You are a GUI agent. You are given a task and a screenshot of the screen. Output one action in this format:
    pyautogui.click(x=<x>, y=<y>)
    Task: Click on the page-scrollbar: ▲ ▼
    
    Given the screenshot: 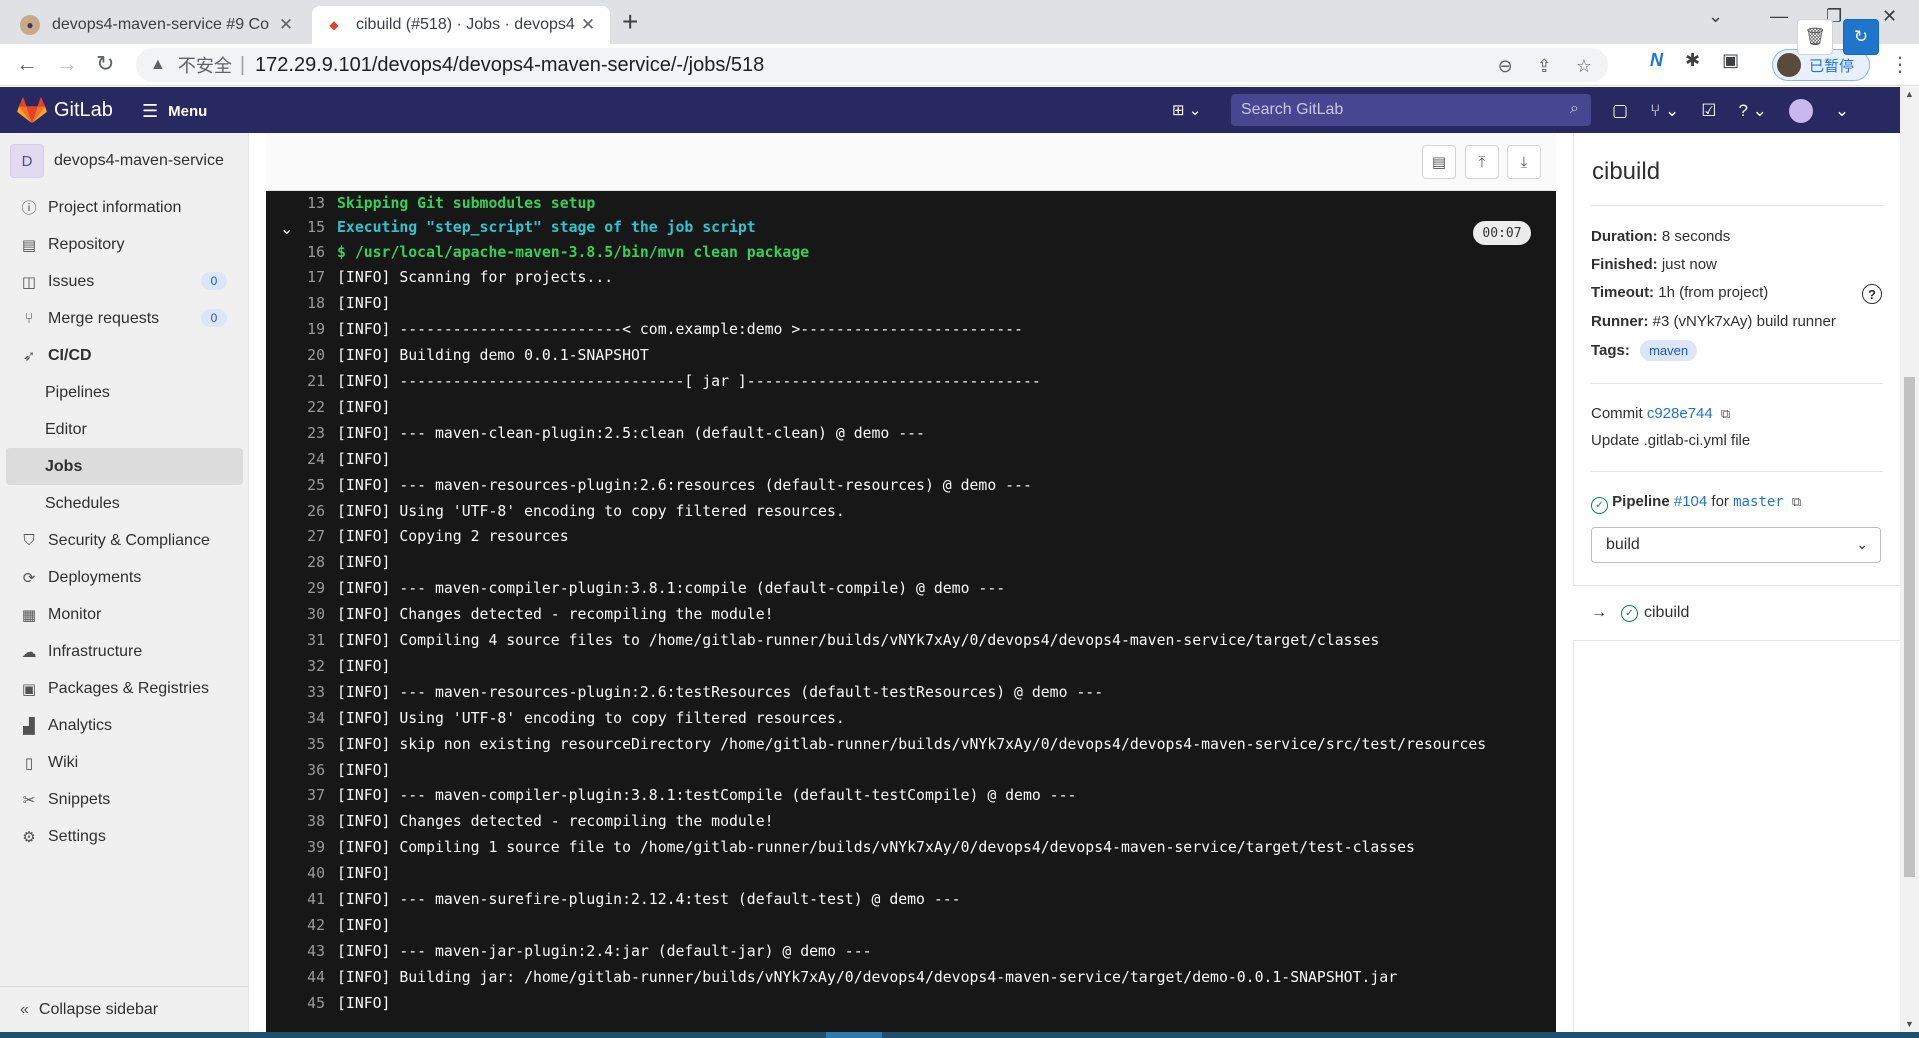 What is the action you would take?
    pyautogui.click(x=1909, y=559)
    